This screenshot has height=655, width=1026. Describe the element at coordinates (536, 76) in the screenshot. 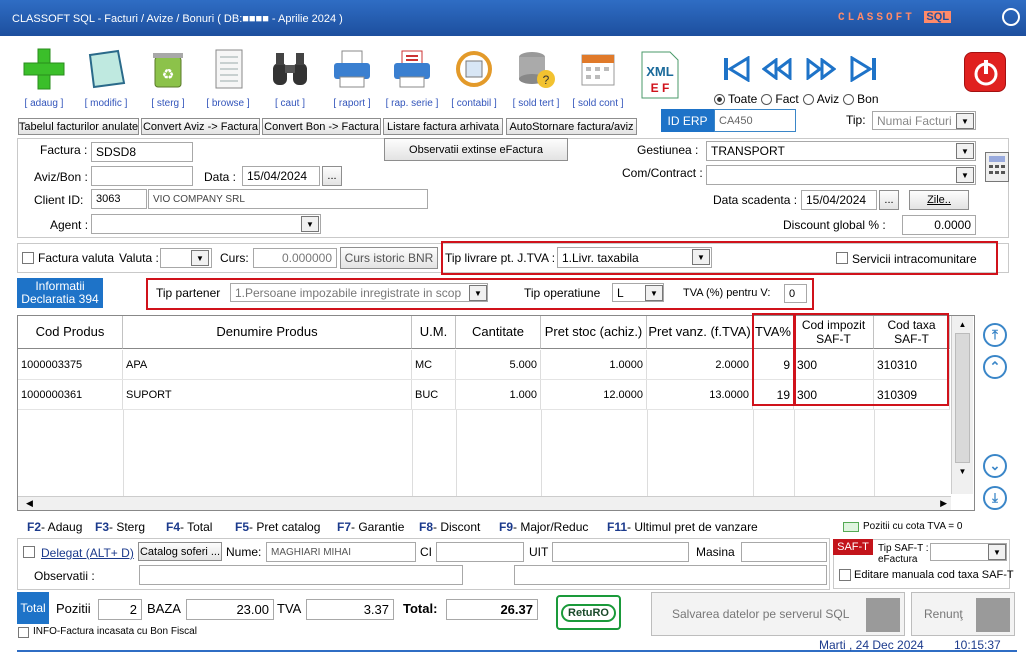

I see `sold-tert-button: ? [ sold tert ]` at that location.